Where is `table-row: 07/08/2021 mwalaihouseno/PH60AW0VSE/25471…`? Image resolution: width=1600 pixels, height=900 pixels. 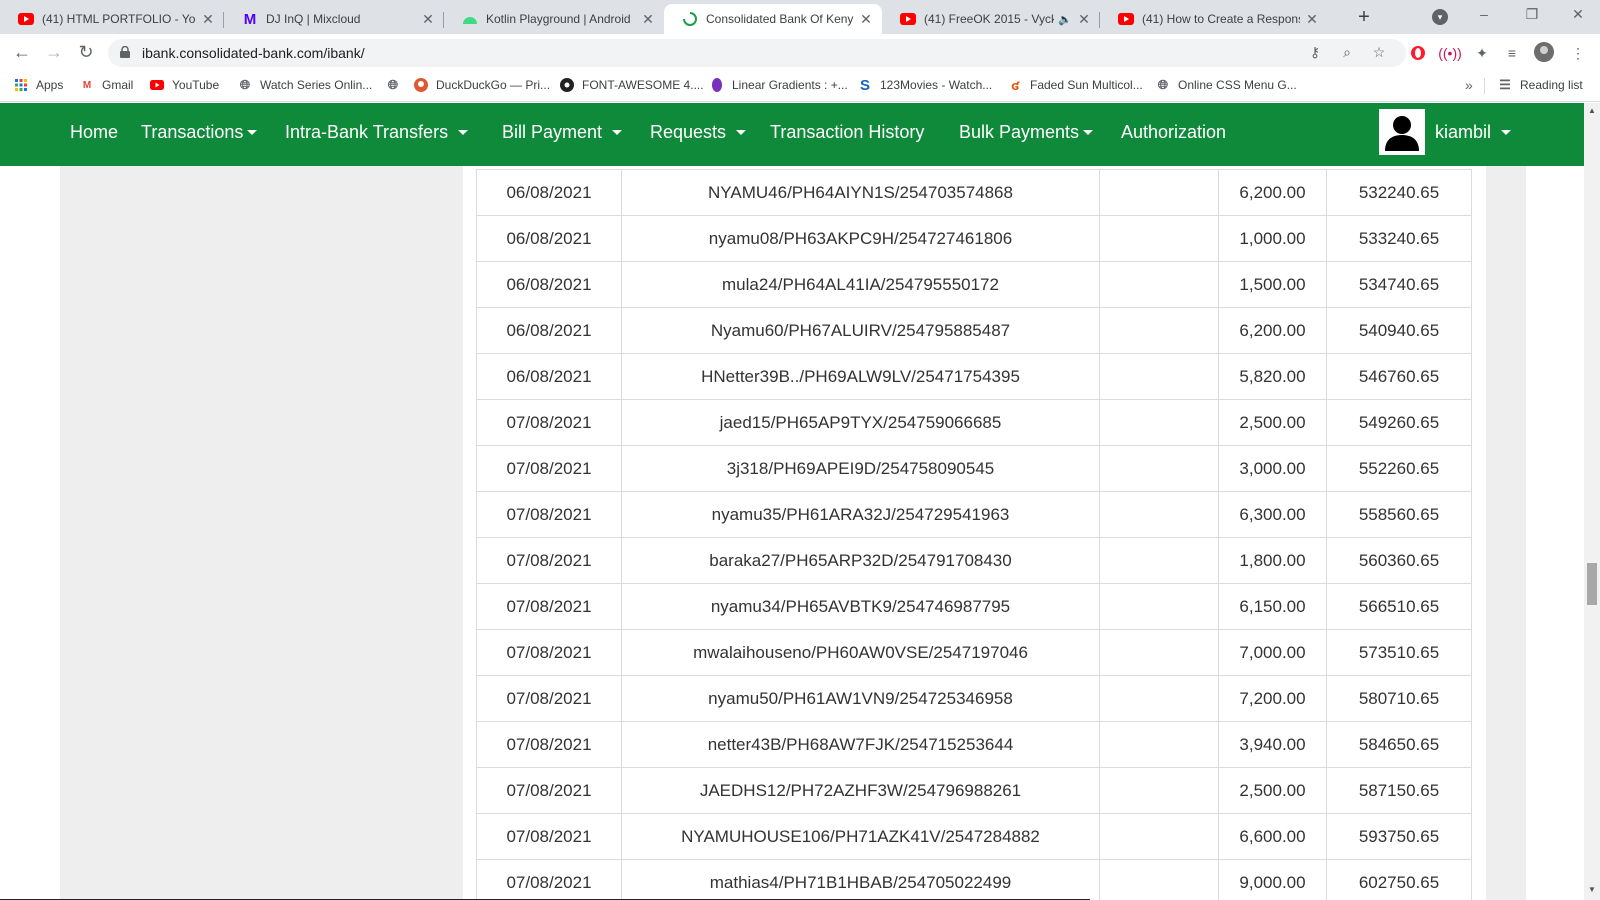
table-row: 07/08/2021 mwalaihouseno/PH60AW0VSE/25471… is located at coordinates (974, 652).